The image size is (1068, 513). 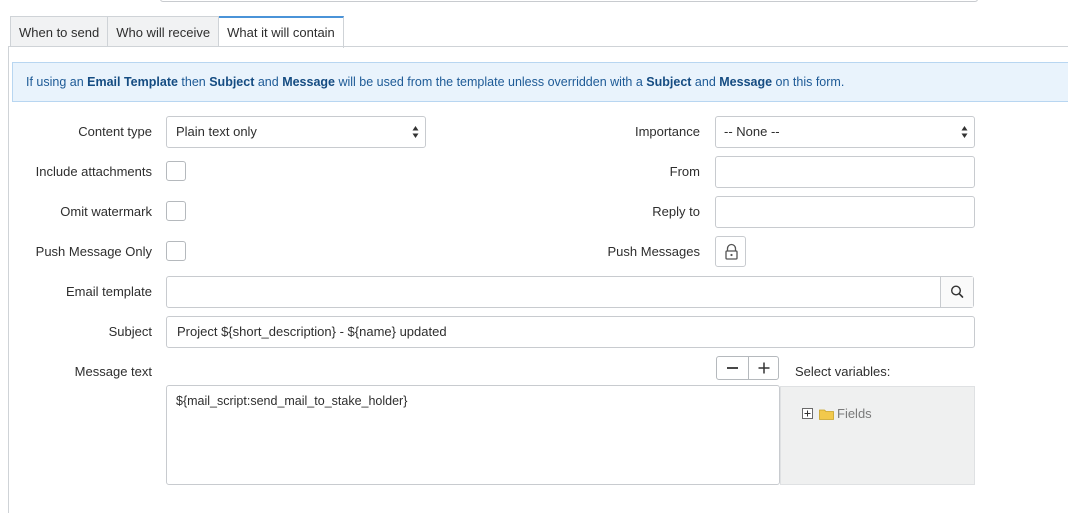 What do you see at coordinates (826, 414) in the screenshot?
I see `folder-icon` at bounding box center [826, 414].